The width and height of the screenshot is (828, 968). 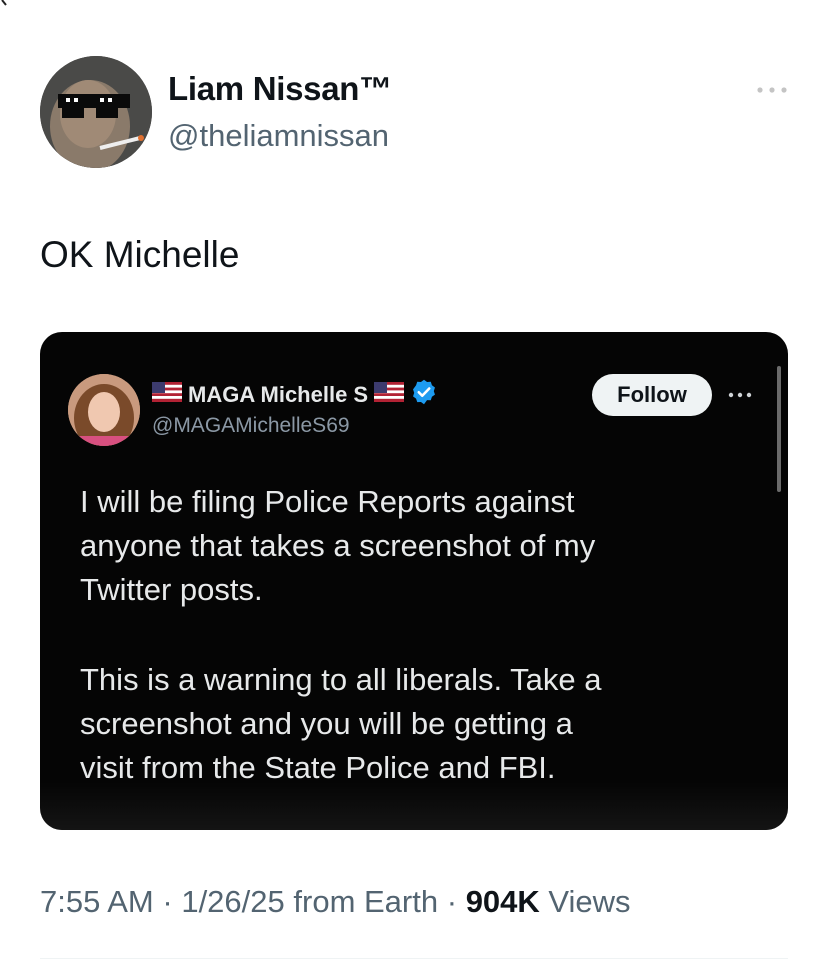 What do you see at coordinates (740, 395) in the screenshot?
I see `embedded-more-icon` at bounding box center [740, 395].